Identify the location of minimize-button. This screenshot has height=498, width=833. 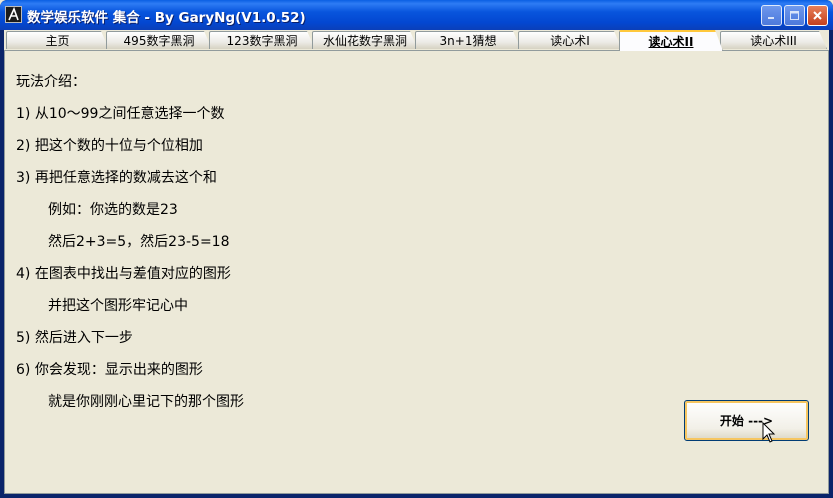
(771, 15).